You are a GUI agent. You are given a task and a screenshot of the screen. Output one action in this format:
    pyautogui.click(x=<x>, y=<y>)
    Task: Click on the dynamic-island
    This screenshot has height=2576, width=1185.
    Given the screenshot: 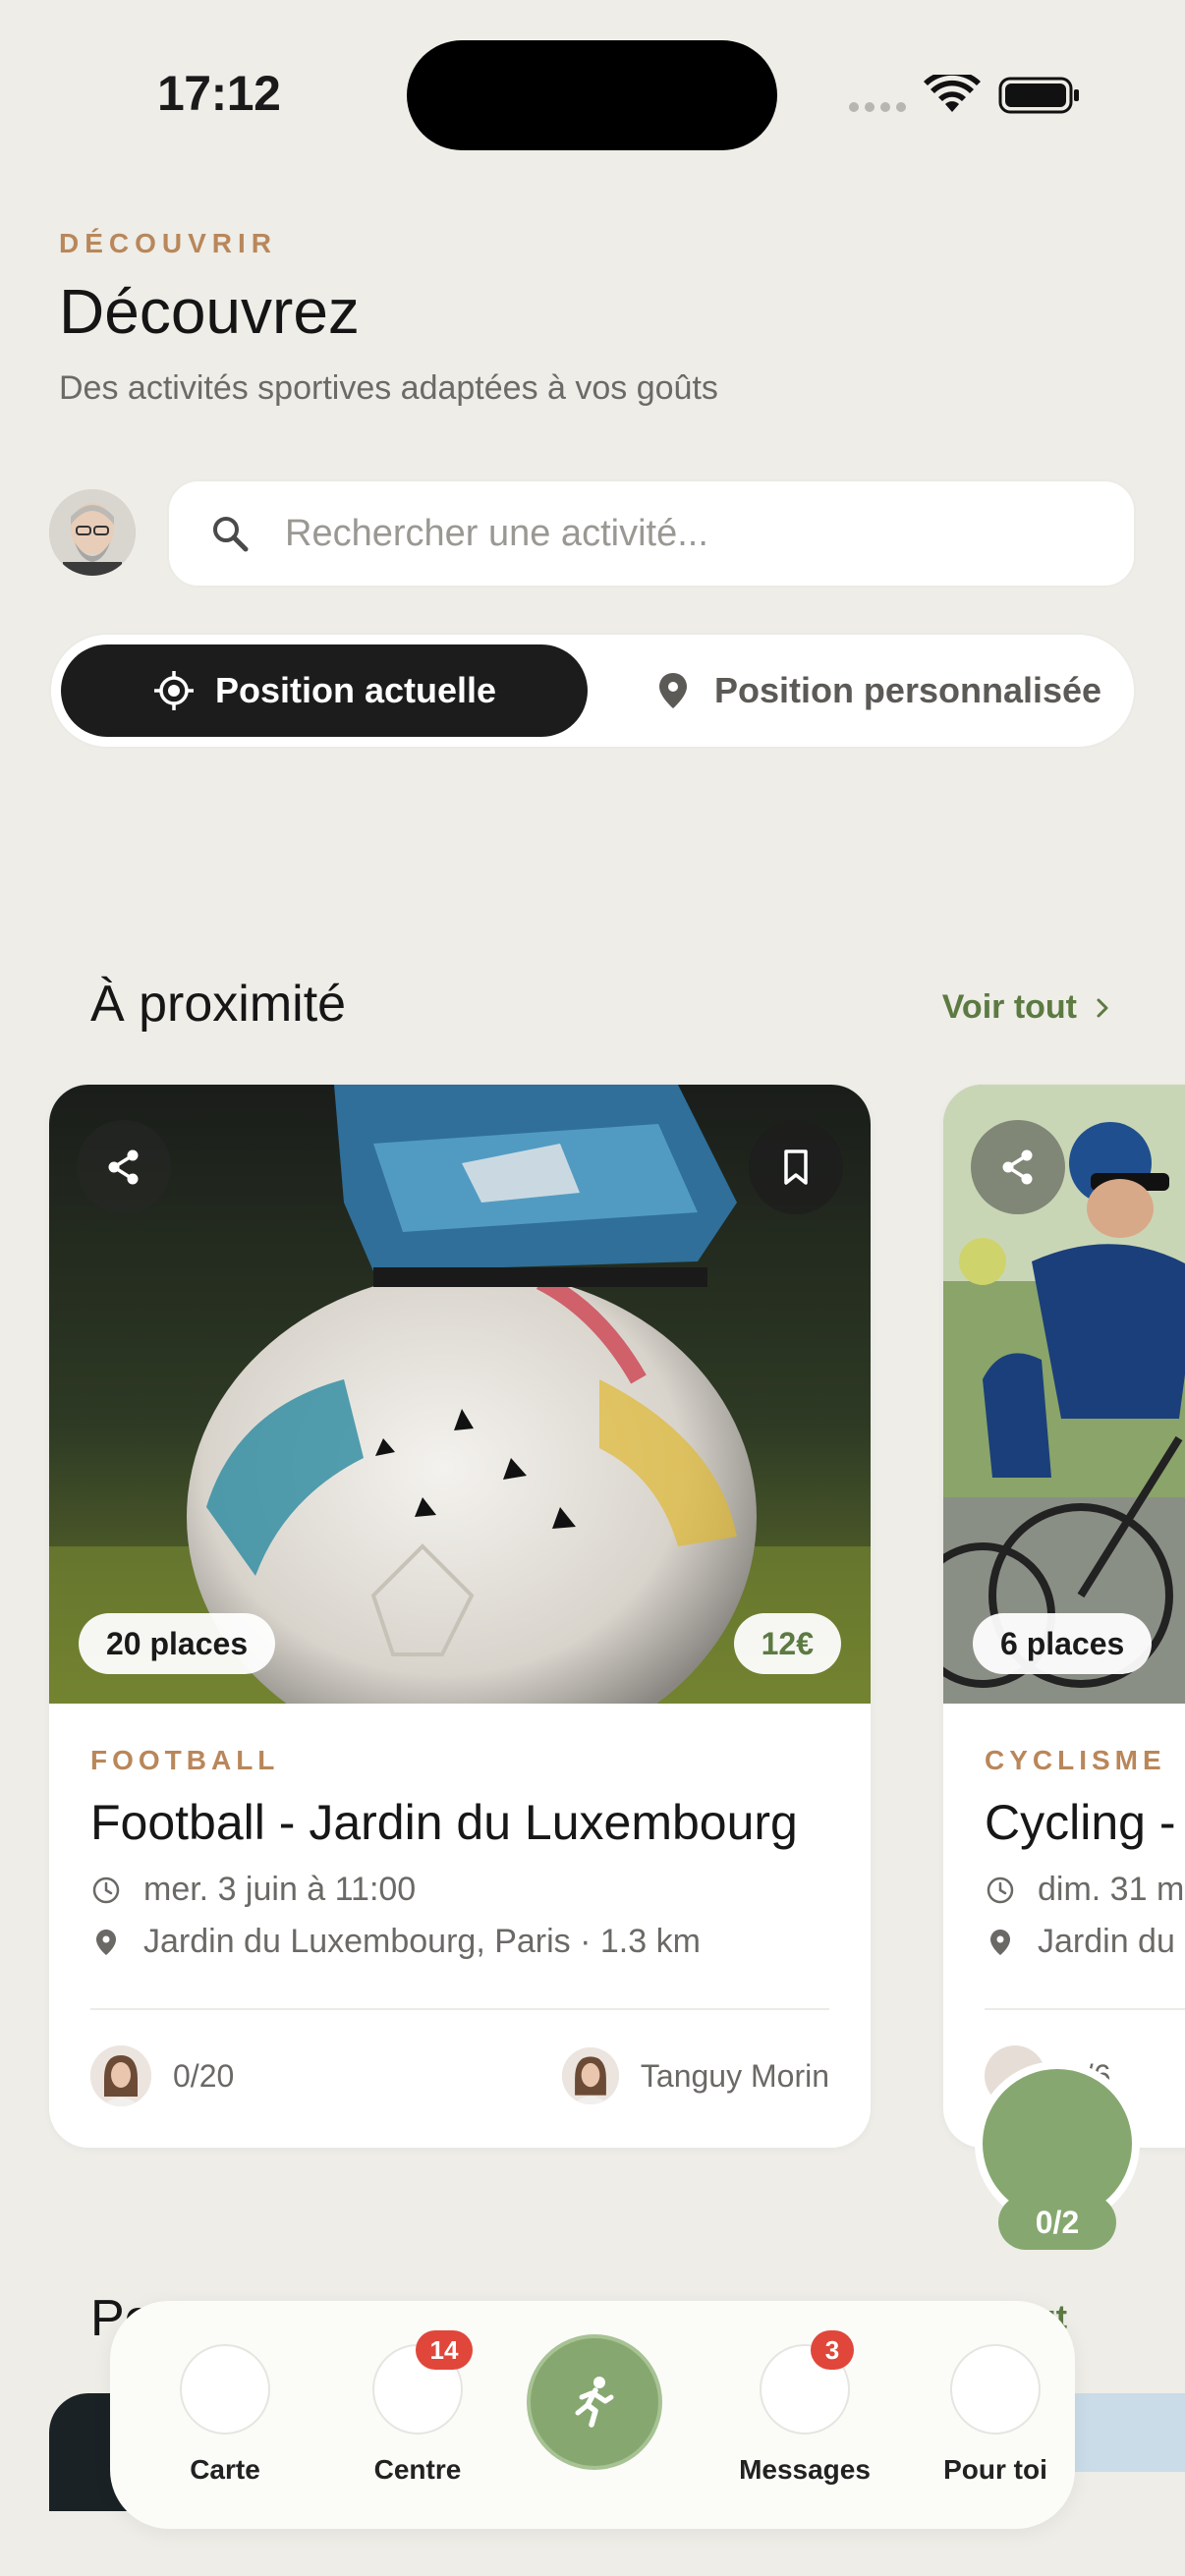 What is the action you would take?
    pyautogui.click(x=592, y=95)
    